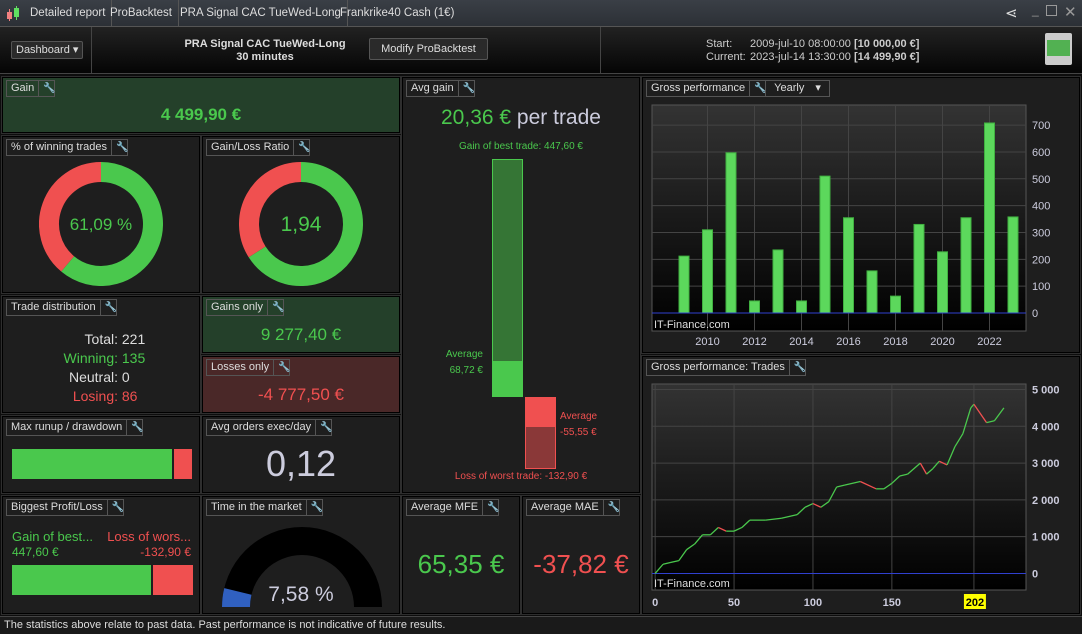  Describe the element at coordinates (129, 396) in the screenshot. I see `losing-value: 86` at that location.